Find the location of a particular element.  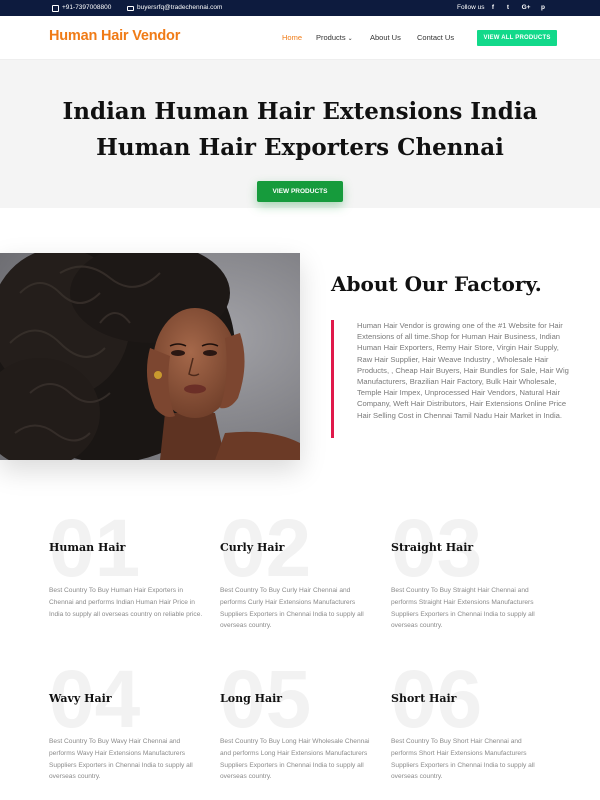

nav-about-us: About Us is located at coordinates (385, 37).